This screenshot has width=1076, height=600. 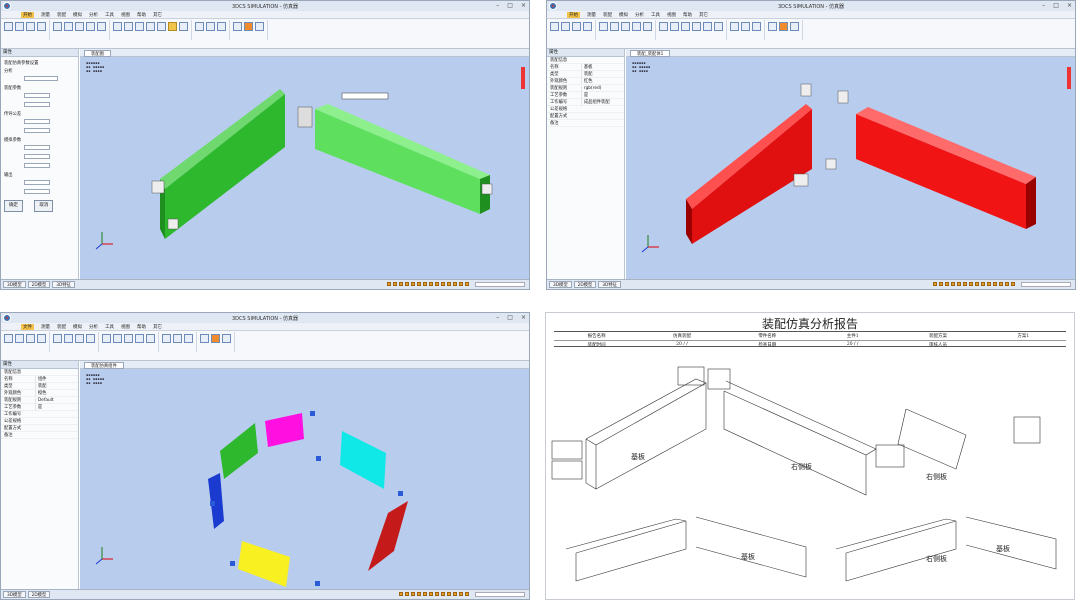 I want to click on property-row: 装配规则 rgb(red), so click(x=585, y=88).